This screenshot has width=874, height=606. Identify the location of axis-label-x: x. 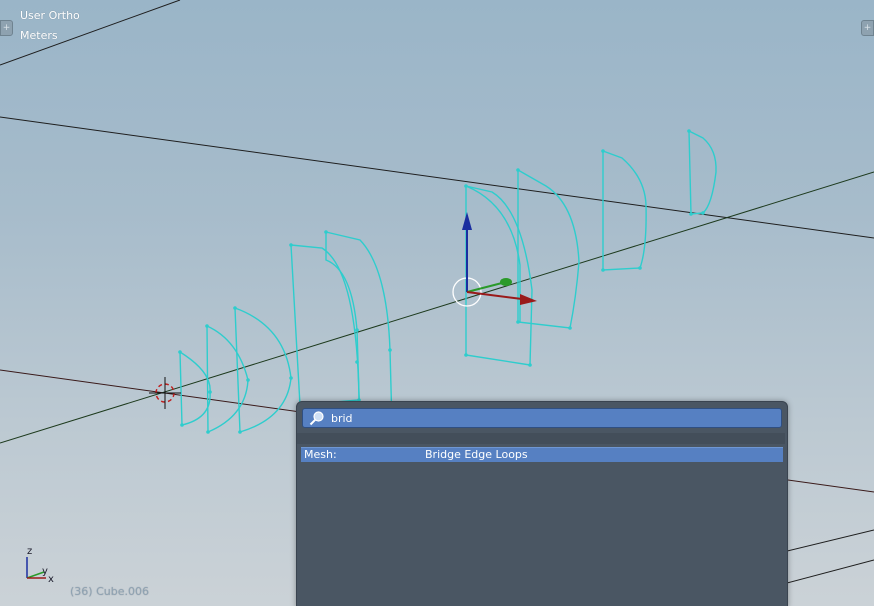
(51, 579).